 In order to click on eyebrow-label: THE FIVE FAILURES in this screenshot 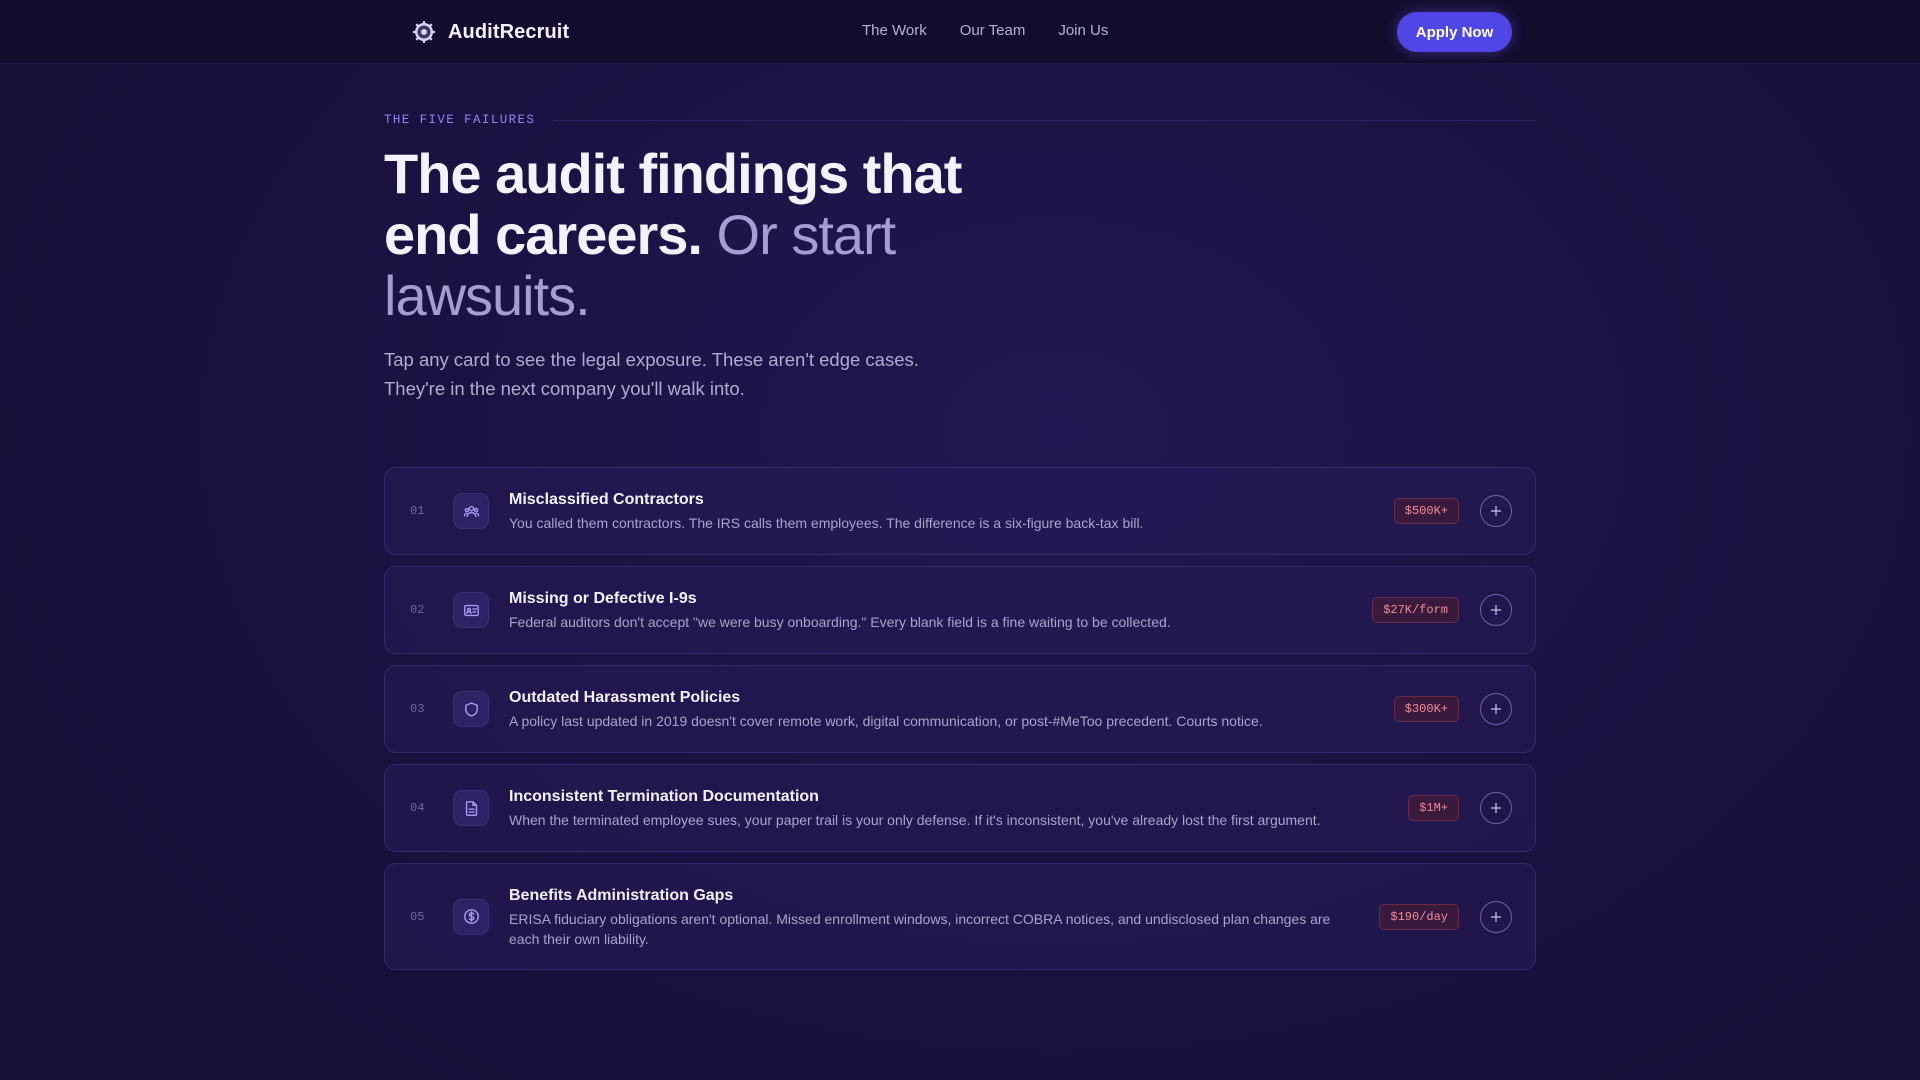, I will do `click(460, 120)`.